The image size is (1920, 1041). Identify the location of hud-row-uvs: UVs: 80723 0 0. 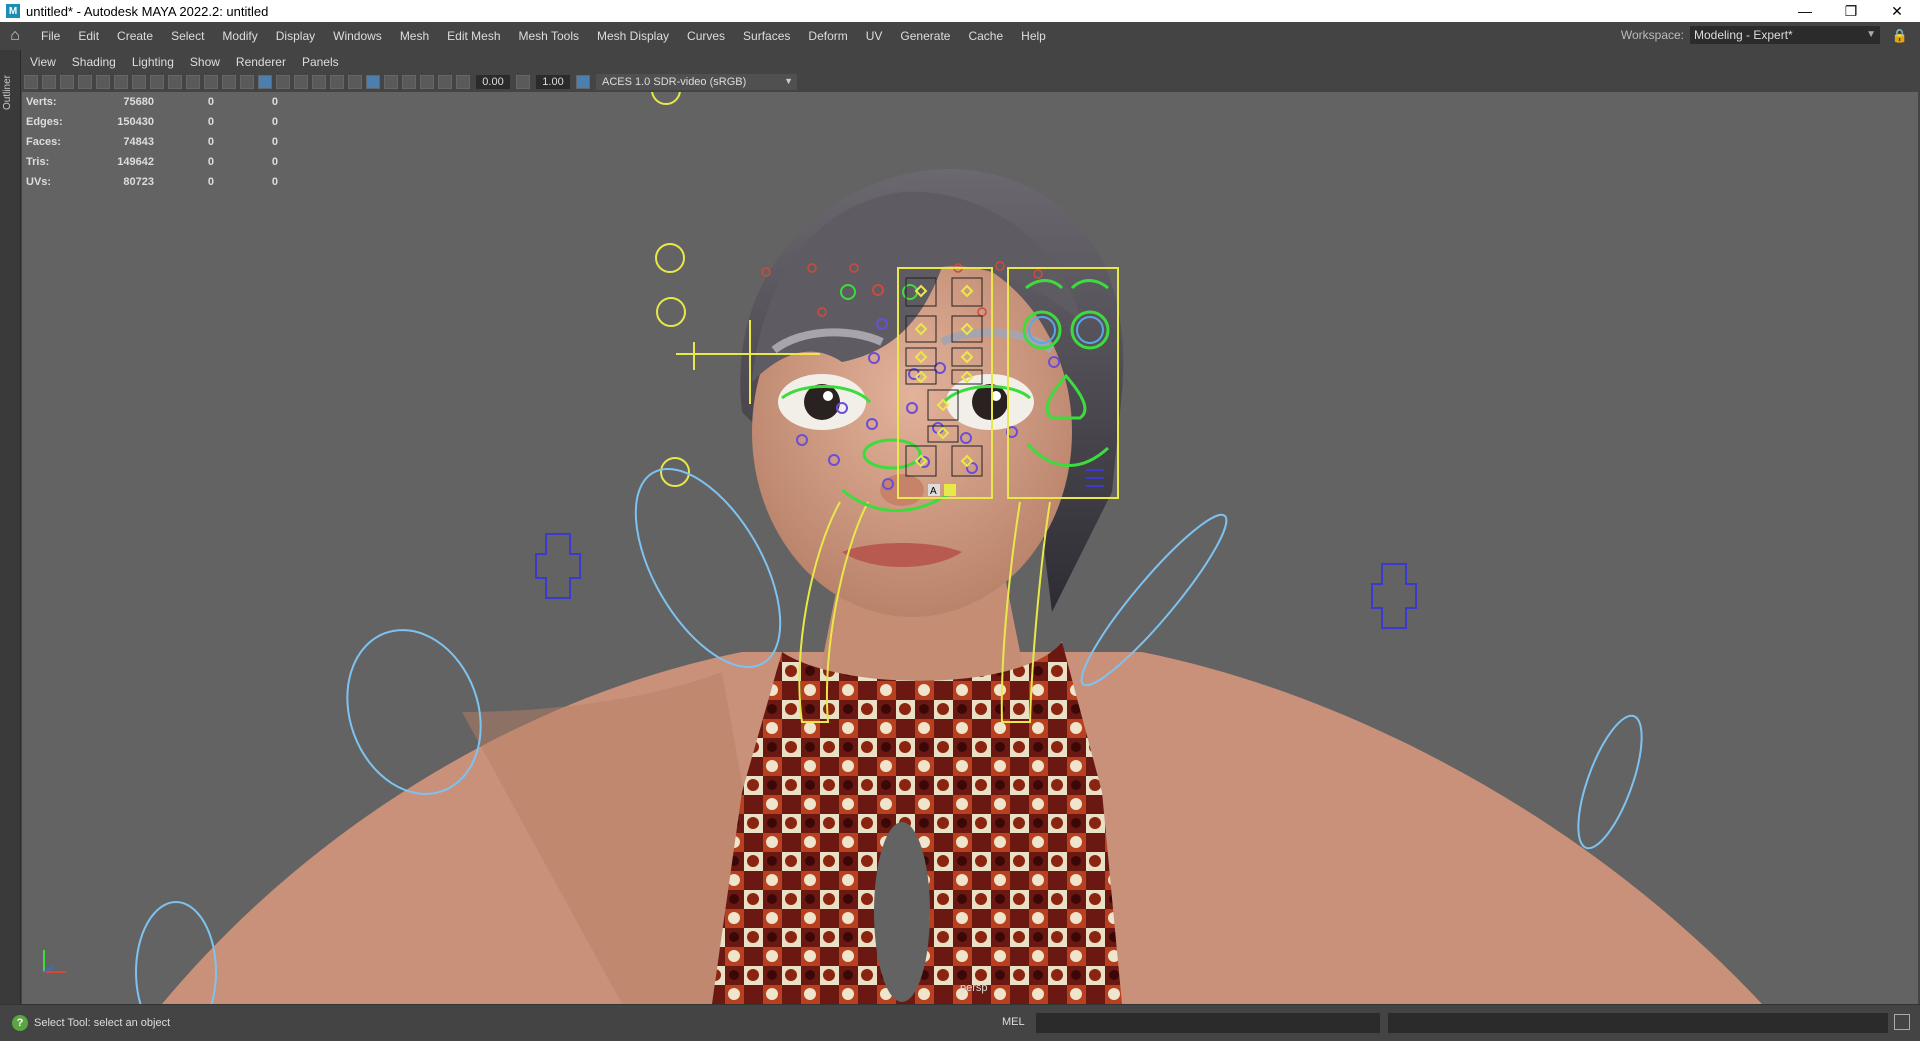
(152, 182).